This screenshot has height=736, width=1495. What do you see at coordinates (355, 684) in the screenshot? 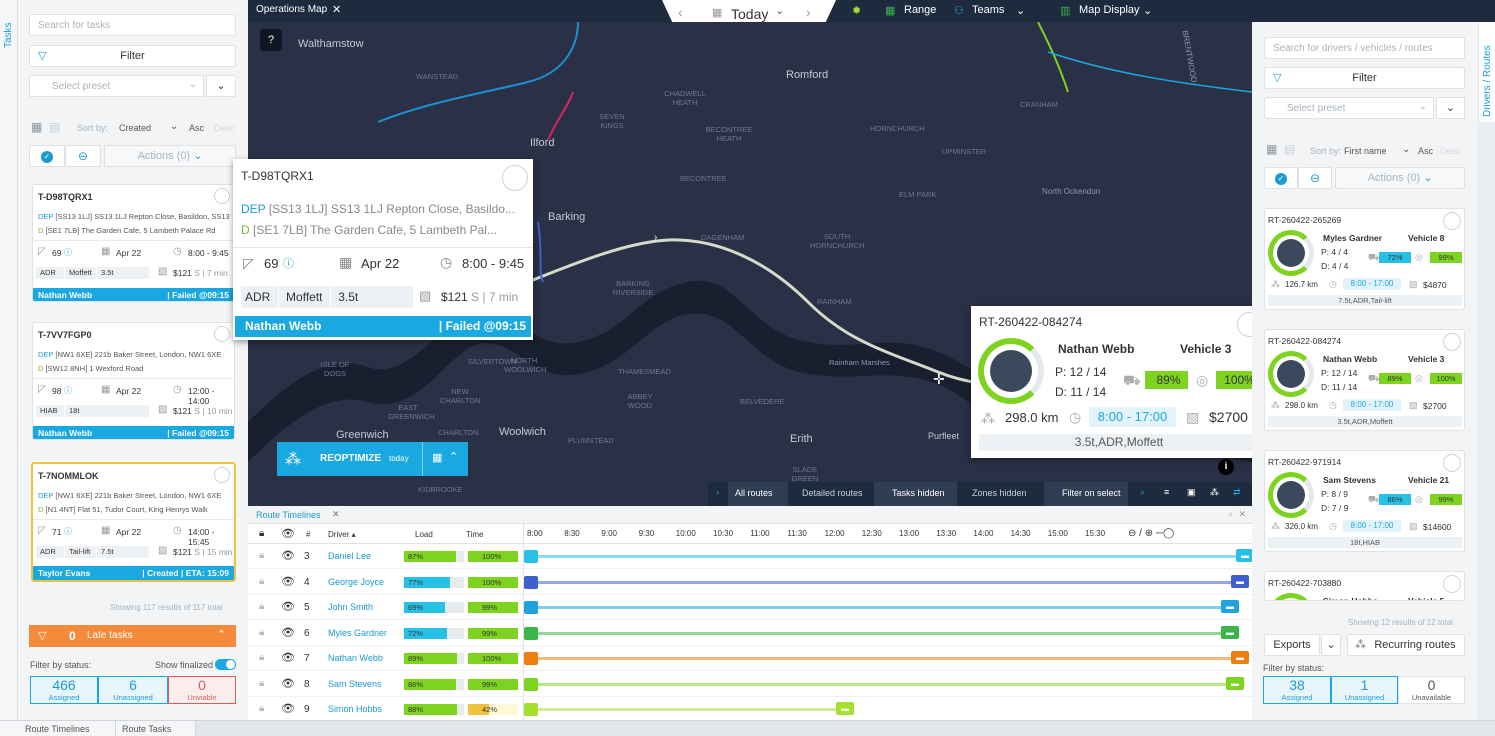
I see `driver-name: Sam Stevens` at bounding box center [355, 684].